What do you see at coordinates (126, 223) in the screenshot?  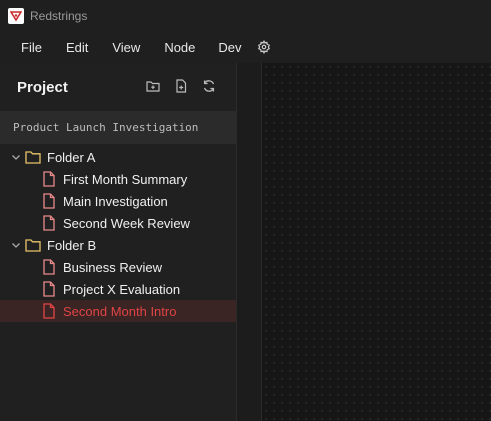 I see `file-label: Second Week Review` at bounding box center [126, 223].